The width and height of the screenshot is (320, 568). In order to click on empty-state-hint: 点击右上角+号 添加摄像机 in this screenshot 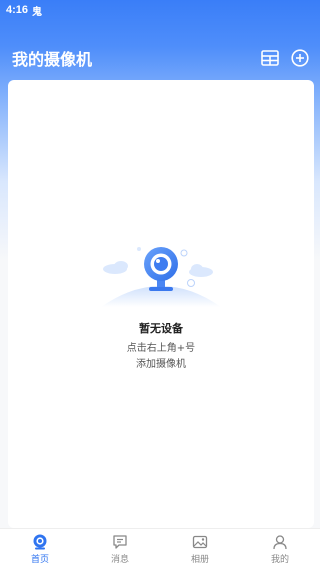, I will do `click(161, 357)`.